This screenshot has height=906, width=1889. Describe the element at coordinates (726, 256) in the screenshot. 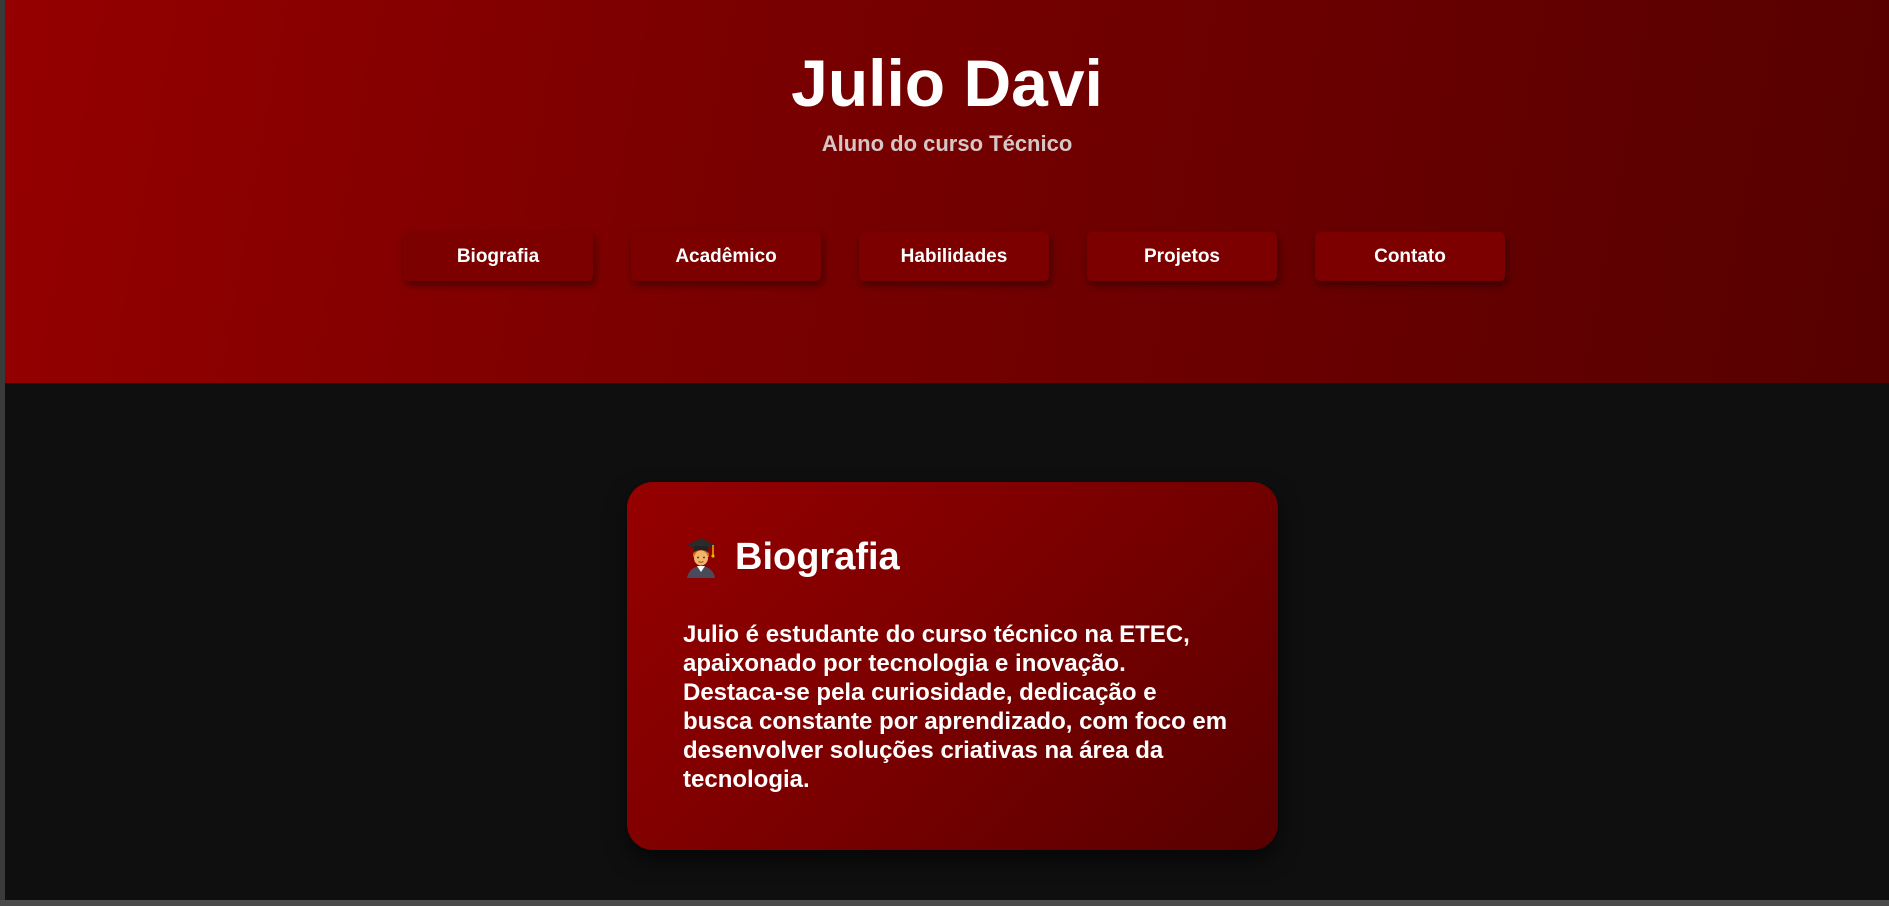

I see `nav-button-academico: Acadêmico` at that location.